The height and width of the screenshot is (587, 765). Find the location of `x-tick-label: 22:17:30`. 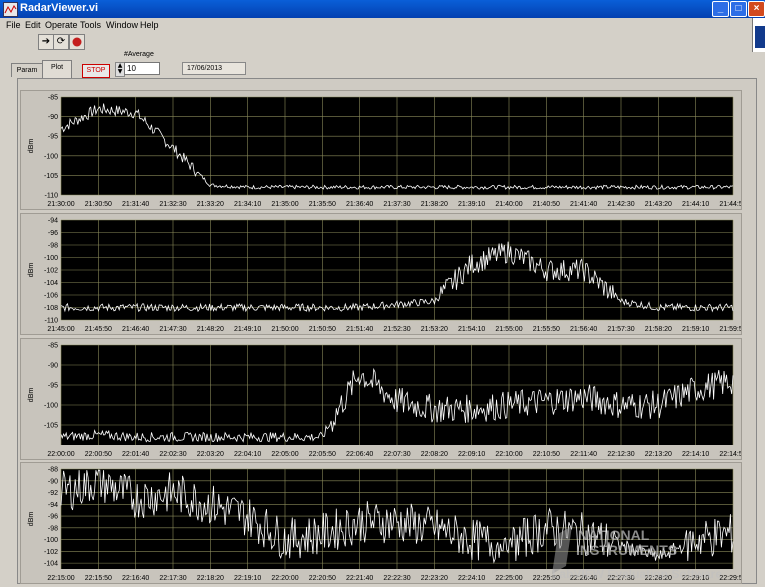

x-tick-label: 22:17:30 is located at coordinates (172, 578).